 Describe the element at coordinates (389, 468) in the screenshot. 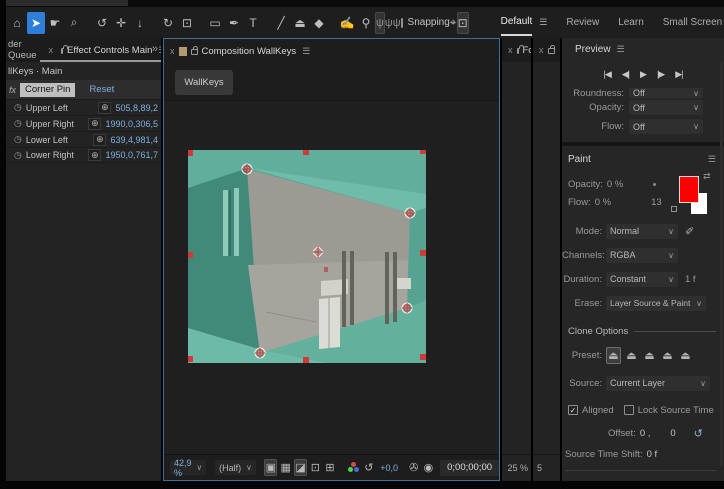

I see `exposure-value: +0,0` at that location.